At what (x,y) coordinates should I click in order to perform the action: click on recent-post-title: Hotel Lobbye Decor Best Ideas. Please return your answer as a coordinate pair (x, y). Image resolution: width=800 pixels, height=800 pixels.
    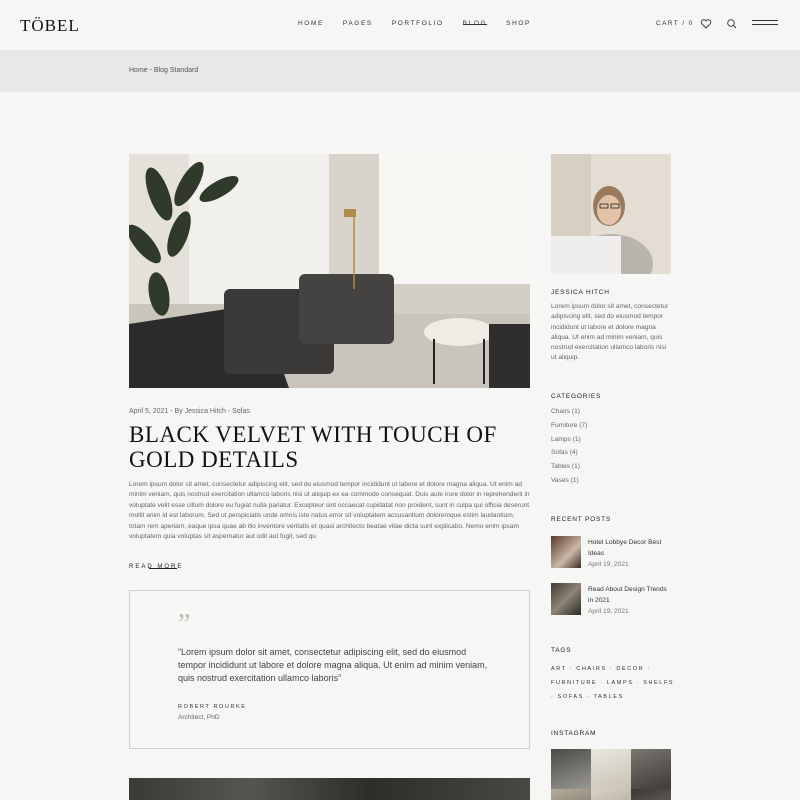
    Looking at the image, I should click on (629, 548).